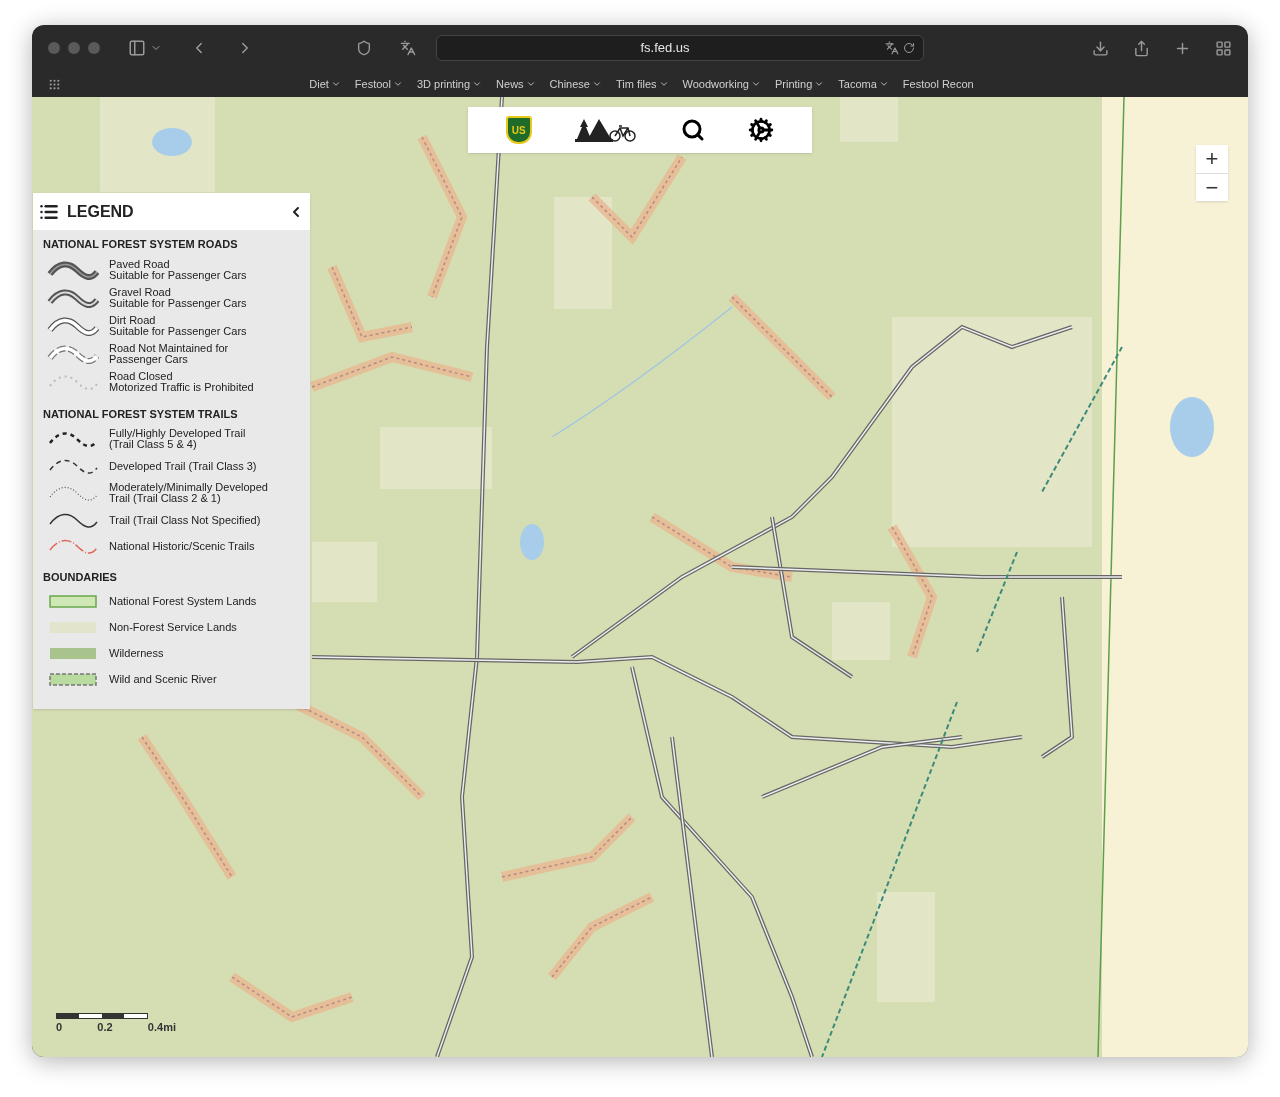 The image size is (1280, 1097). What do you see at coordinates (183, 466) in the screenshot?
I see `legend-label: Developed Trail (Trail Class 3)` at bounding box center [183, 466].